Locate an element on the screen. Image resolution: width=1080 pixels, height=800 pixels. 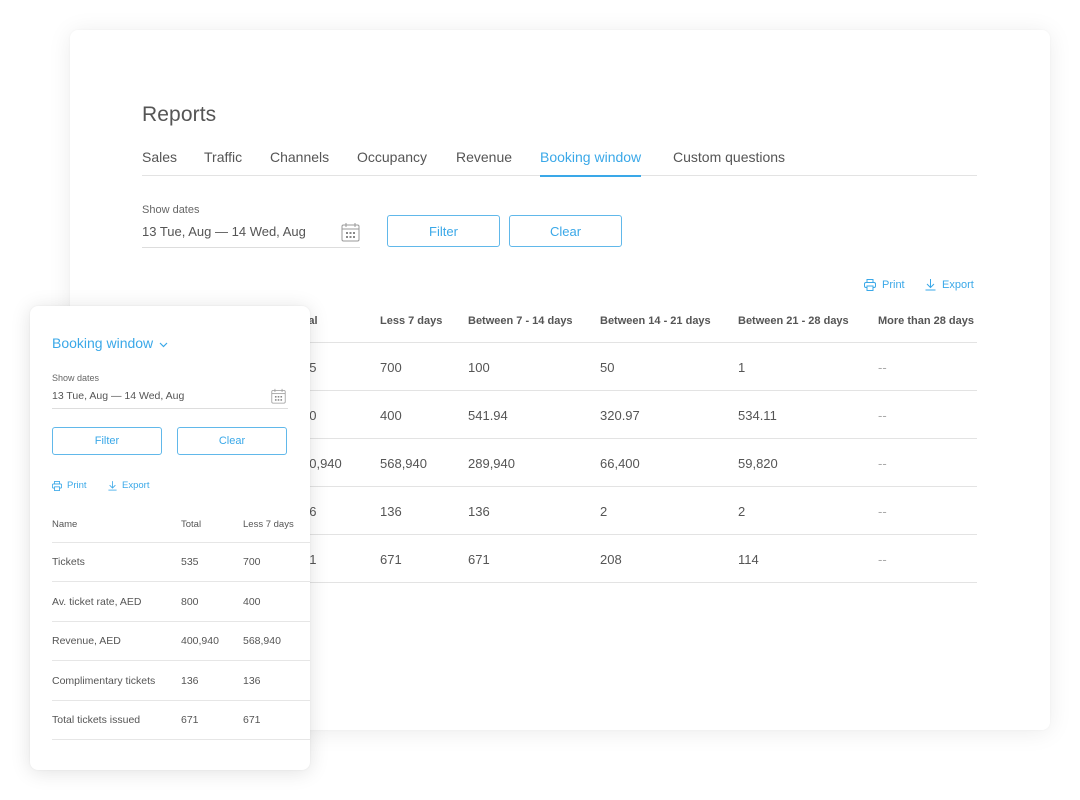
cell: 100 is located at coordinates (479, 367).